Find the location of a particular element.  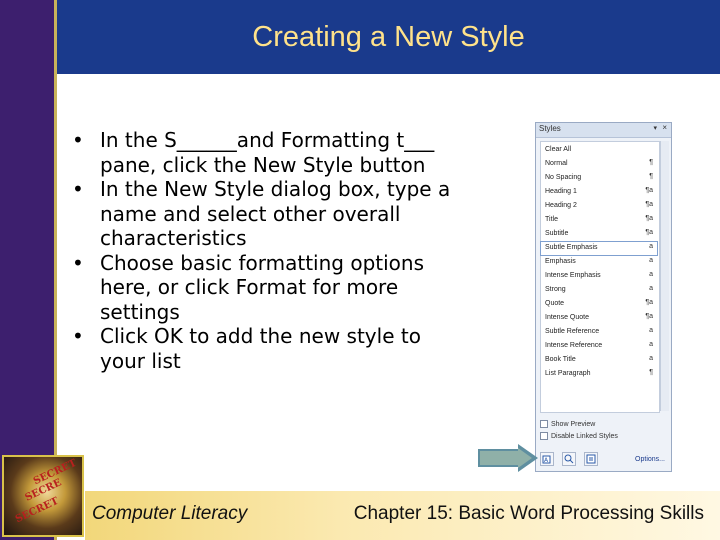

pointer-arrow-fill is located at coordinates (525, 458).